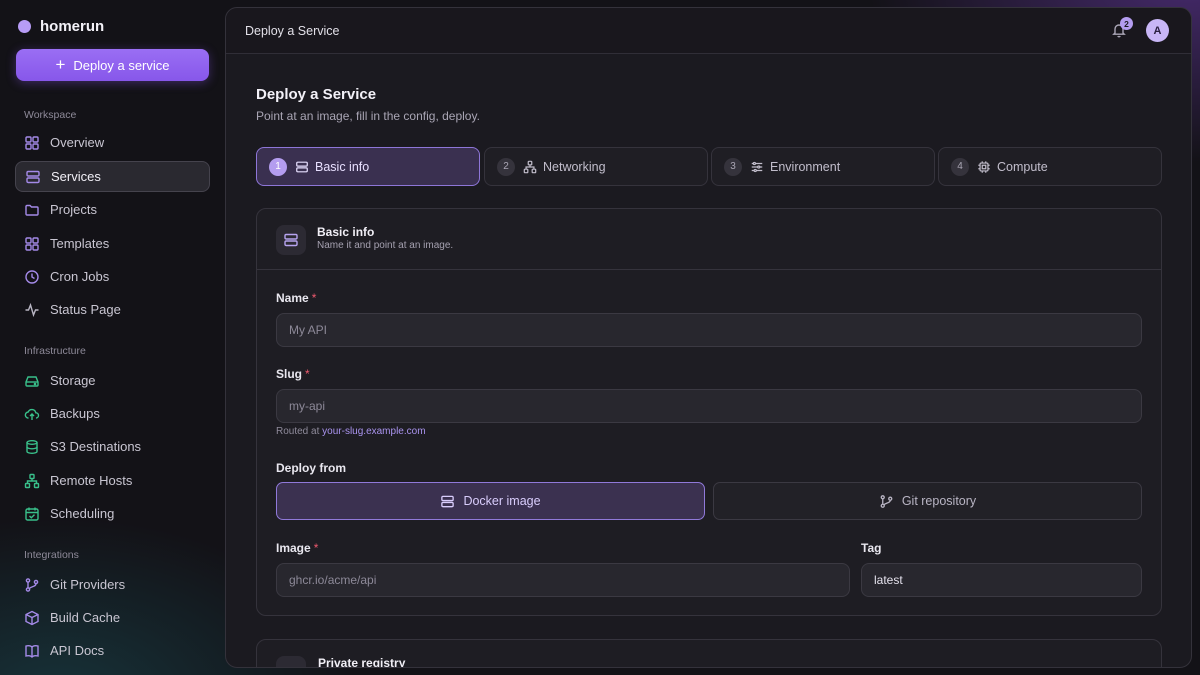 This screenshot has width=1200, height=675. What do you see at coordinates (805, 166) in the screenshot?
I see `step-label: Environment` at bounding box center [805, 166].